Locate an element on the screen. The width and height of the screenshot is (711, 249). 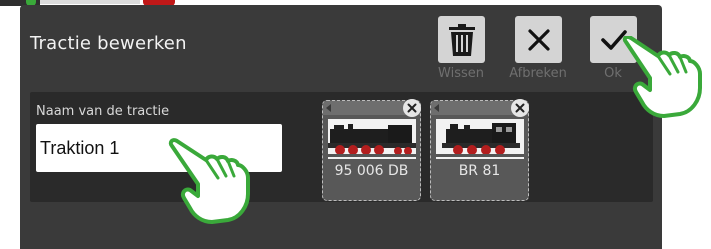
locomotive-name: BR 81 is located at coordinates (479, 171).